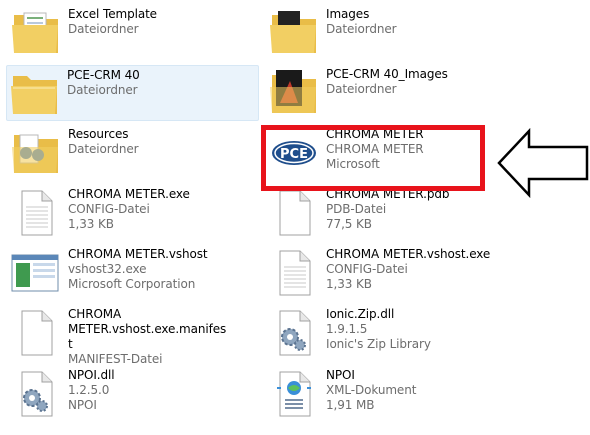  Describe the element at coordinates (132, 284) in the screenshot. I see `file-company: Microsoft Corporation` at that location.